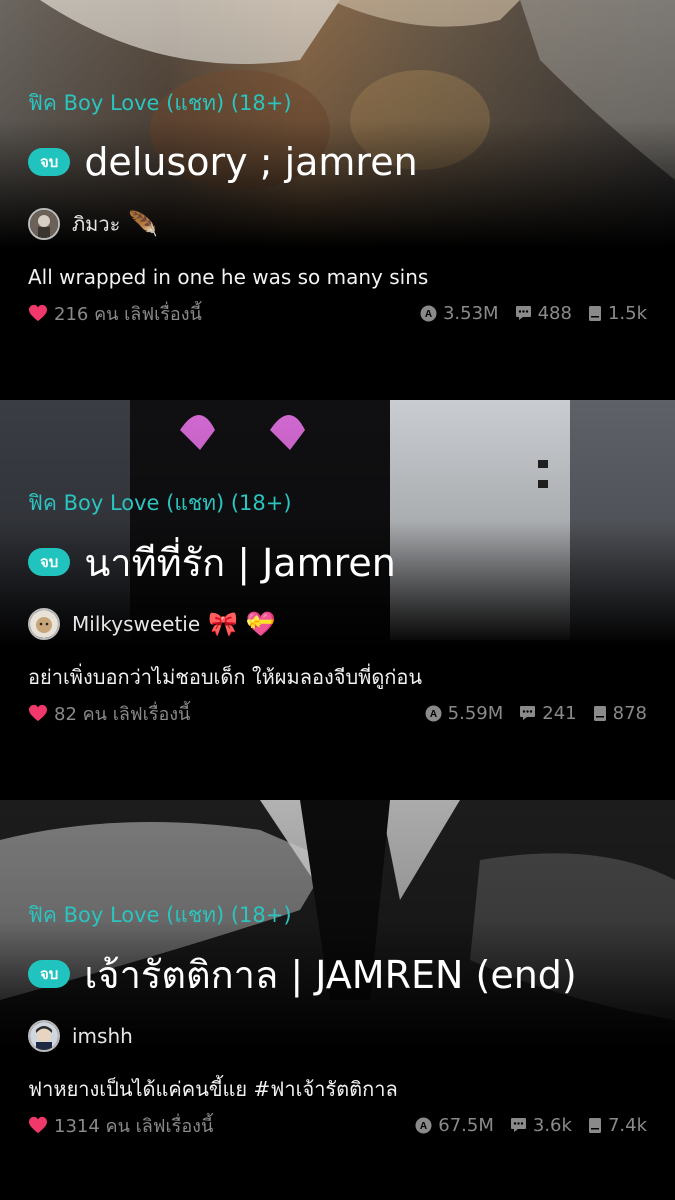  What do you see at coordinates (617, 313) in the screenshot?
I see `chapters-stat: 1.5k` at bounding box center [617, 313].